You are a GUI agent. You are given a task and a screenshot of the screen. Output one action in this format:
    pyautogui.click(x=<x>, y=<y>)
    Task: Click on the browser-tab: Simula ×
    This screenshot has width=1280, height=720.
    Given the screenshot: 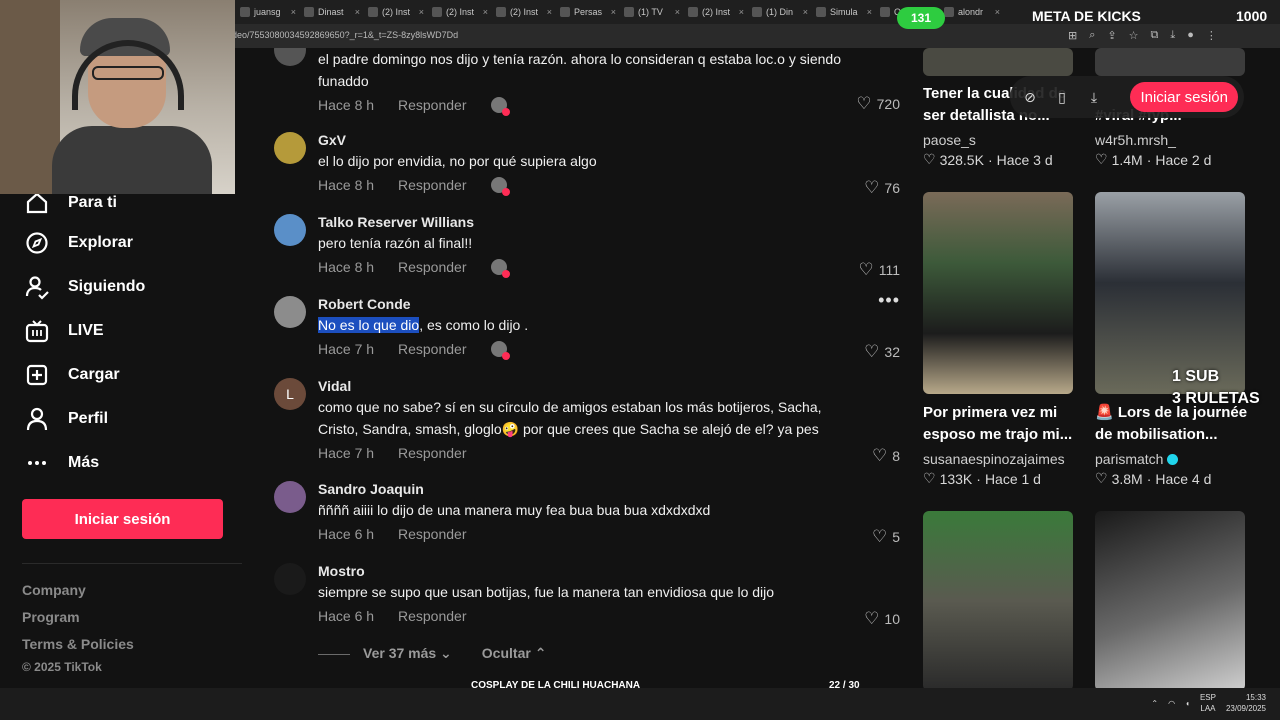 What is the action you would take?
    pyautogui.click(x=844, y=12)
    